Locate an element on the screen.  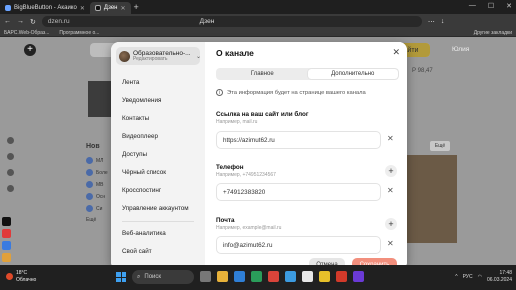
menu-divider is located at coordinates (158, 221).